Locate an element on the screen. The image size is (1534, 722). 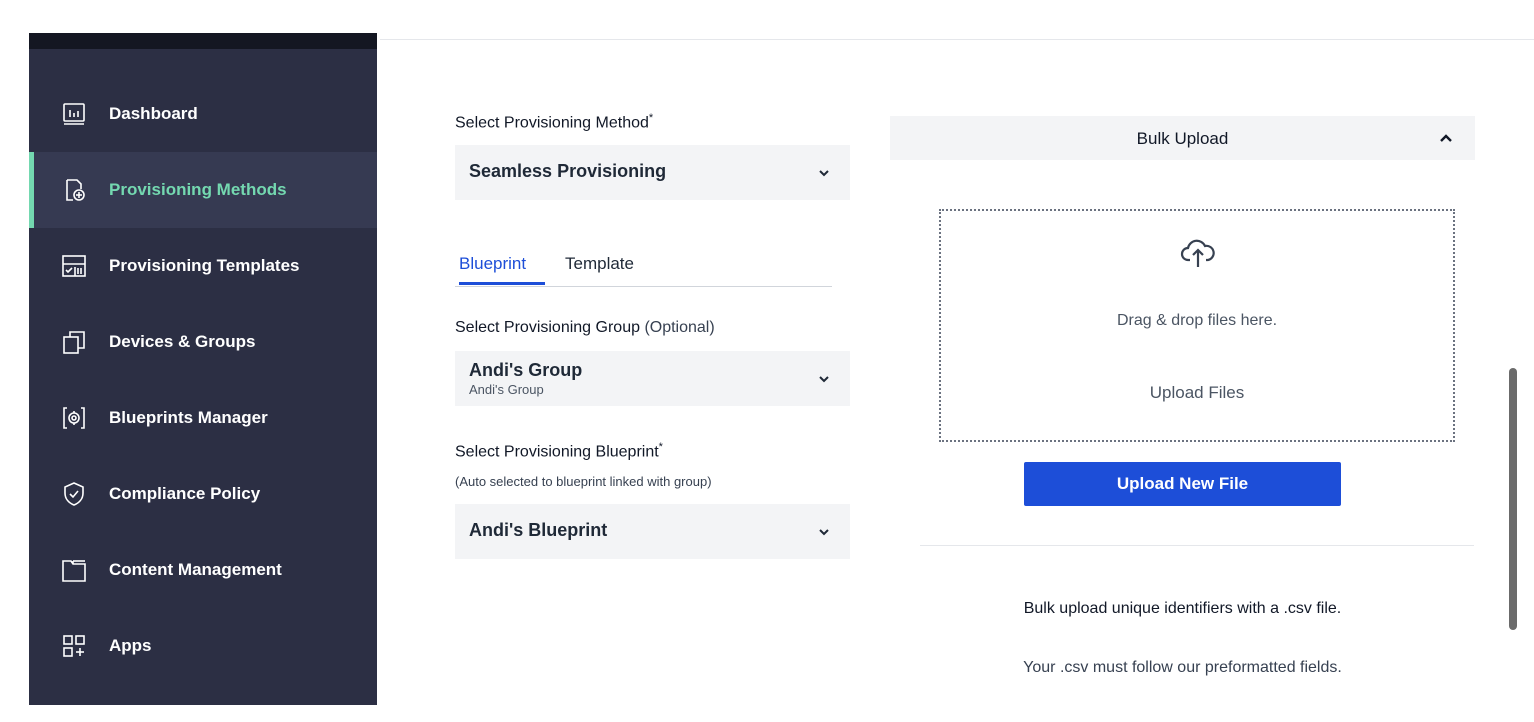
sidebar-item-label: Content Management is located at coordinates (195, 569).